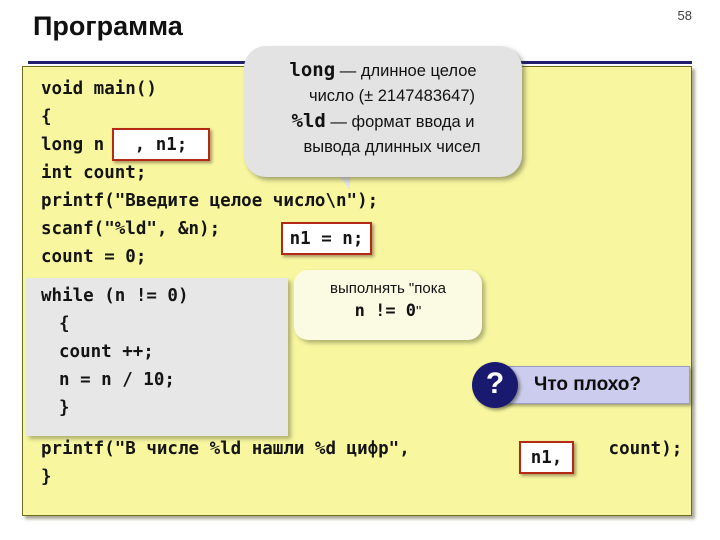  I want to click on question-badge-label: Что плохо?, so click(588, 384).